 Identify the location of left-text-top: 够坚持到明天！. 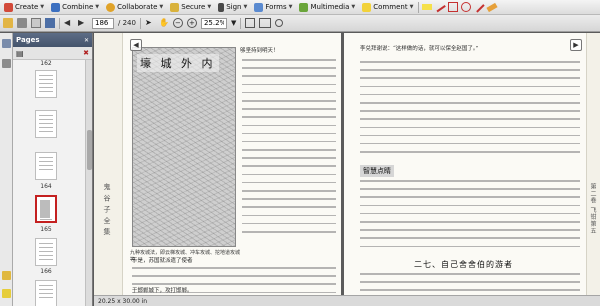
(259, 51).